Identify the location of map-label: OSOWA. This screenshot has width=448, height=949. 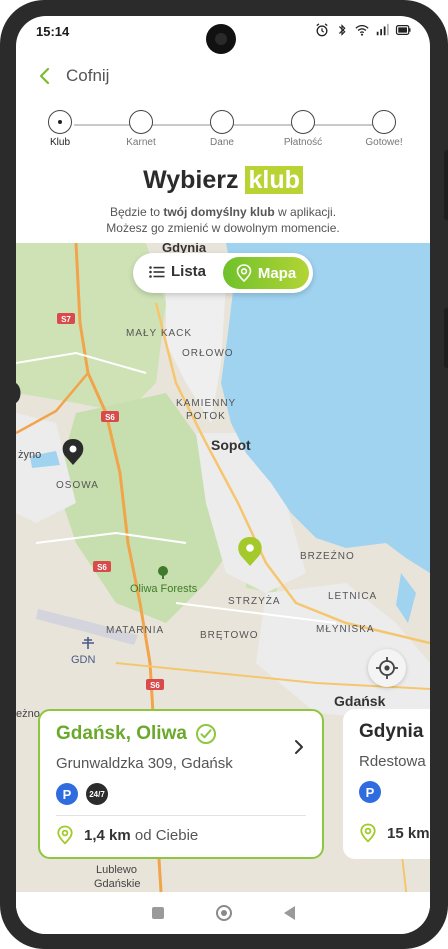
(77, 485).